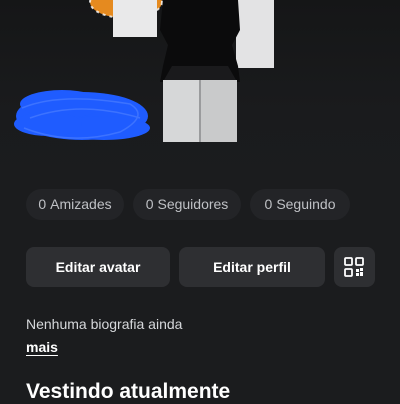  What do you see at coordinates (252, 267) in the screenshot?
I see `edit-profile-button: Editar perfil` at bounding box center [252, 267].